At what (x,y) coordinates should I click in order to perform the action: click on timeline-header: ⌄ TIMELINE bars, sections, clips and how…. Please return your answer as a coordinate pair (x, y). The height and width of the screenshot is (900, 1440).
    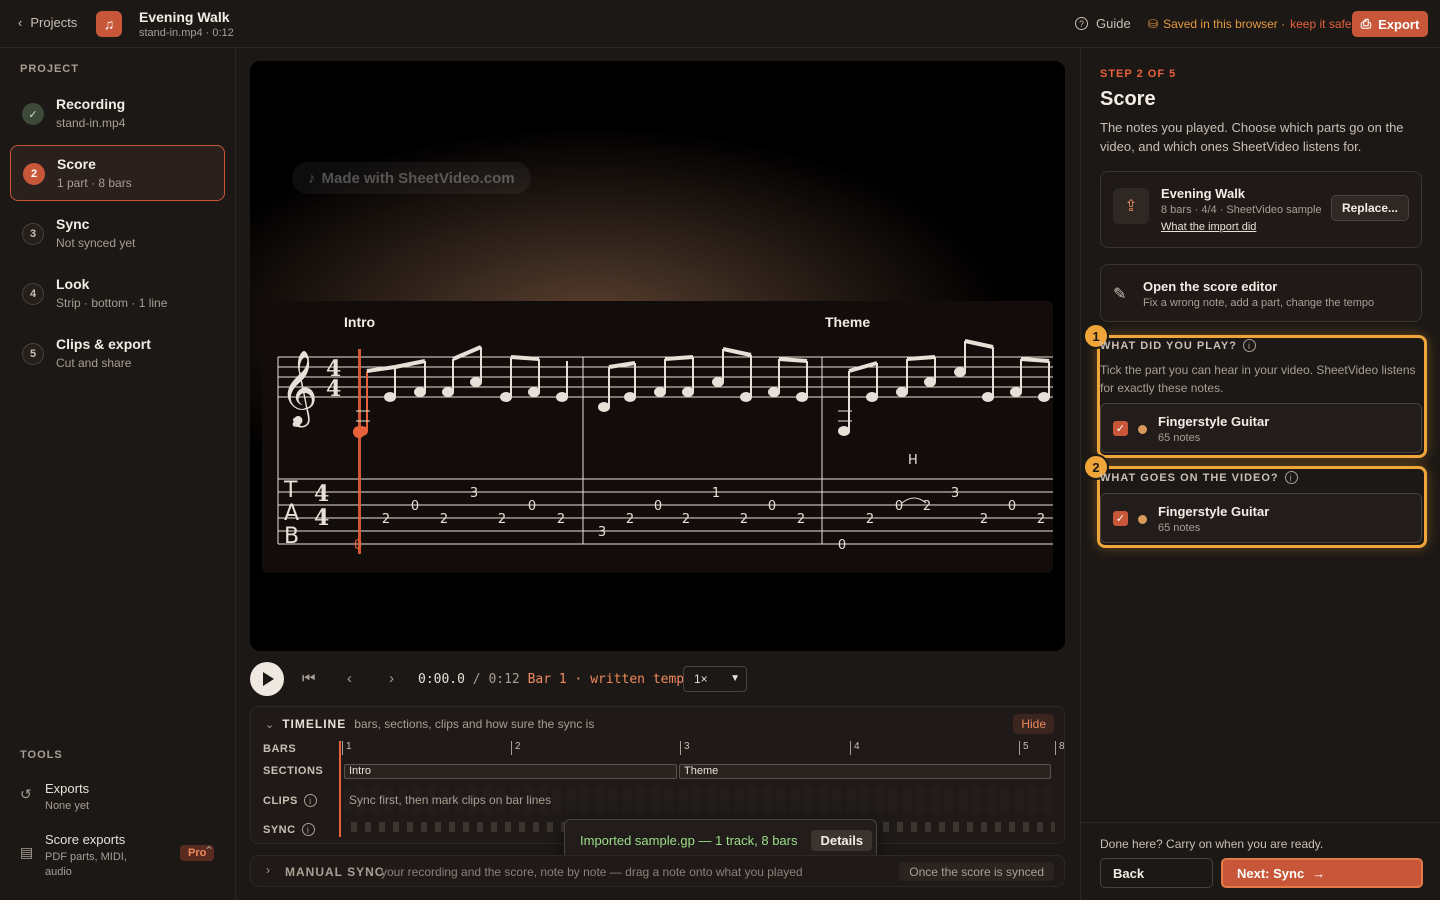
    Looking at the image, I should click on (429, 724).